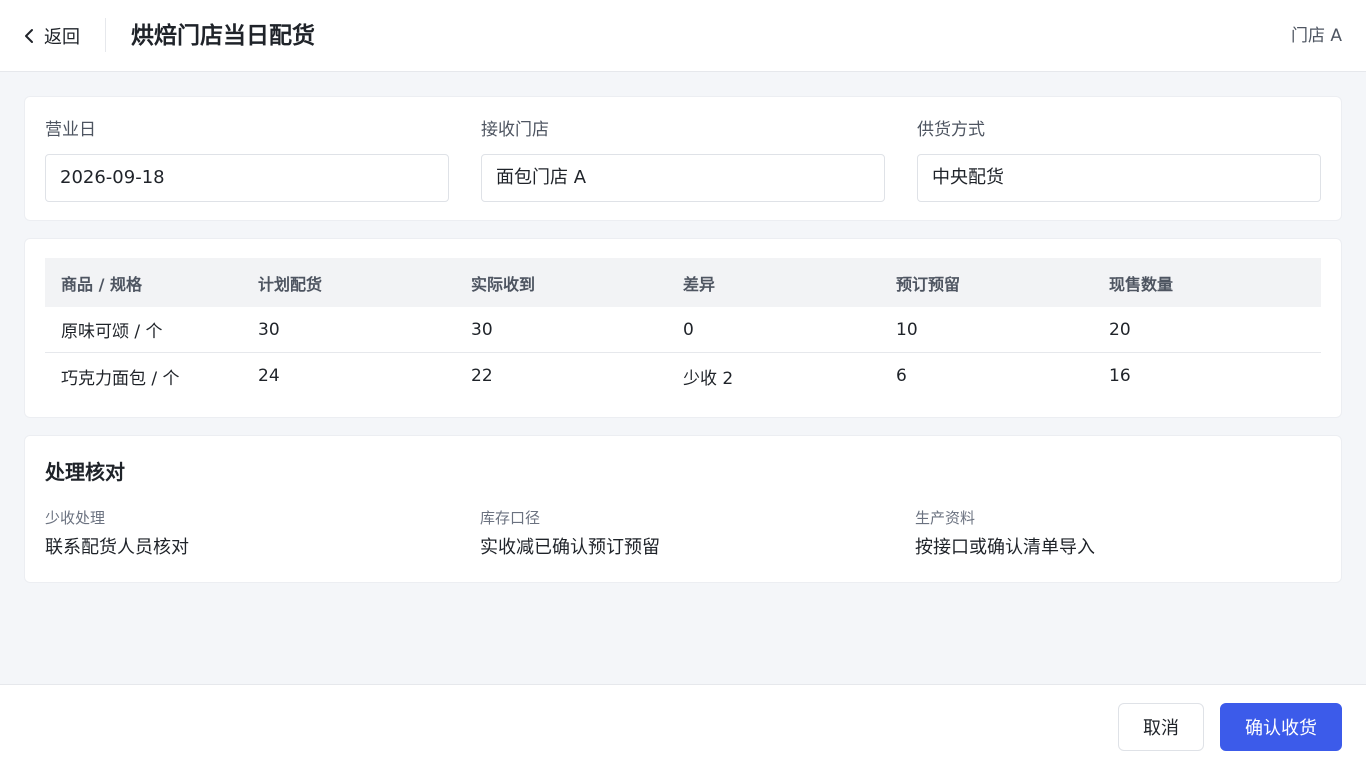  What do you see at coordinates (510, 518) in the screenshot?
I see `inventory-basis-label: 库存口径` at bounding box center [510, 518].